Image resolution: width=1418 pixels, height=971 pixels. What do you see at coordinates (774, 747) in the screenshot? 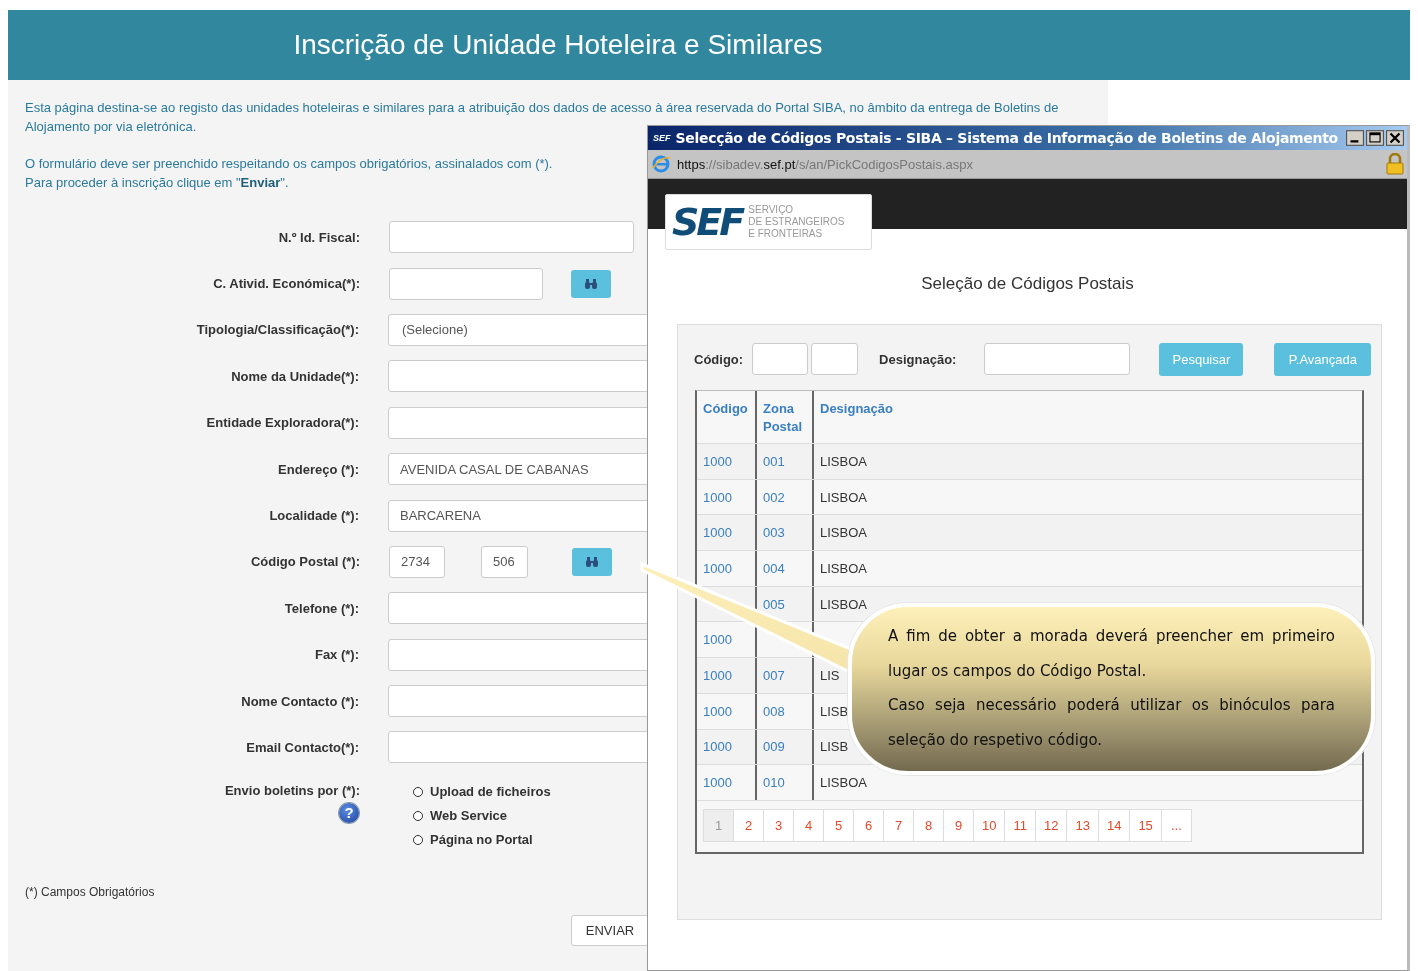
I see `table-link: 009` at bounding box center [774, 747].